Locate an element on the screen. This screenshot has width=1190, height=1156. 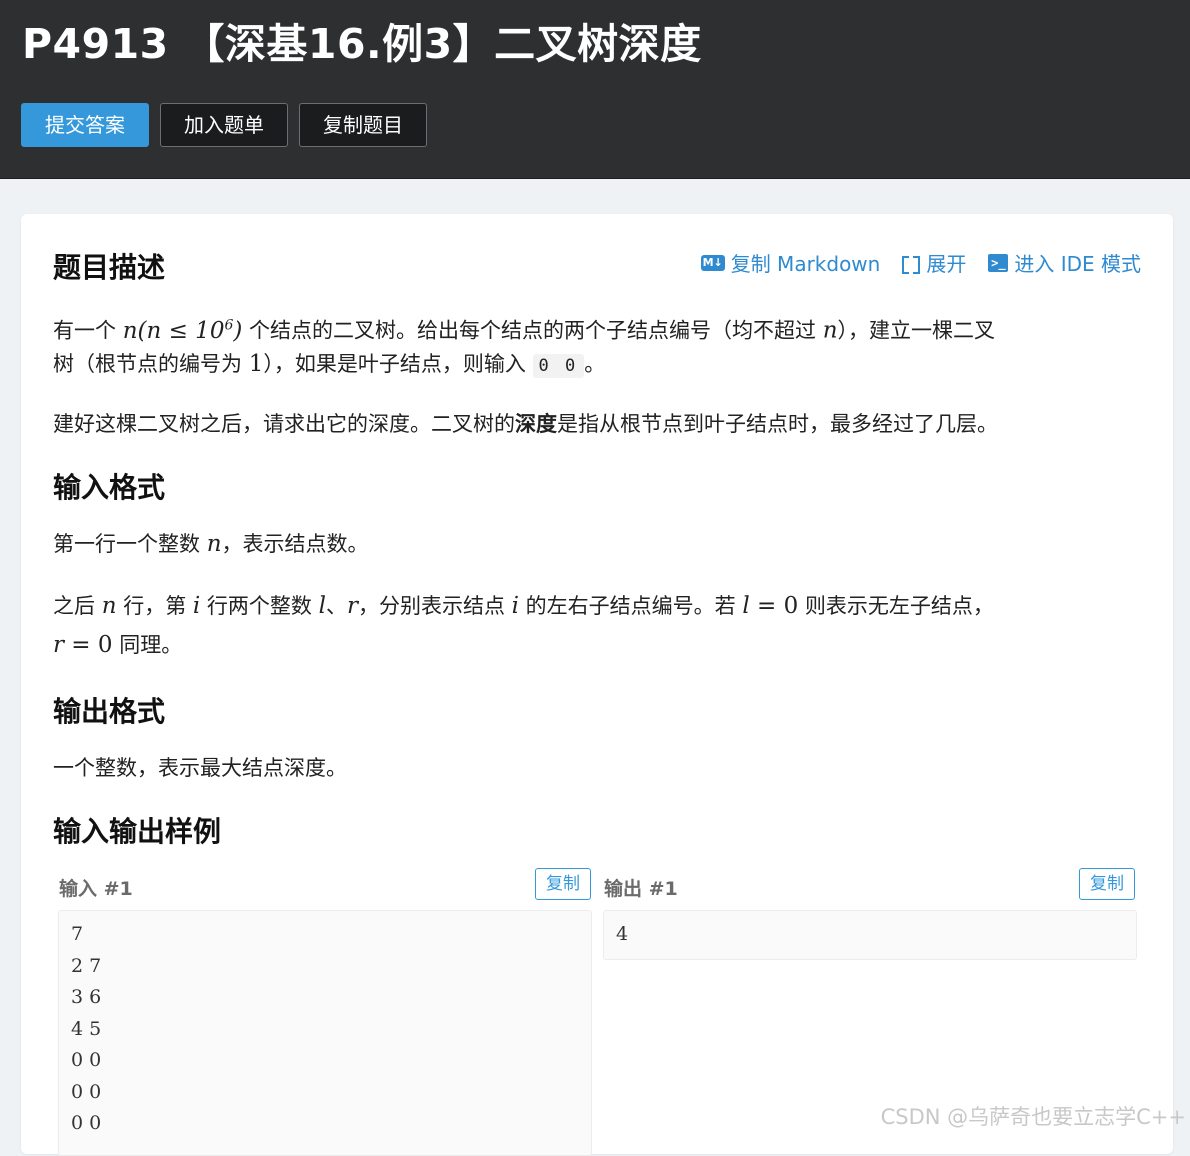
bold-term: 深度 is located at coordinates (536, 424).